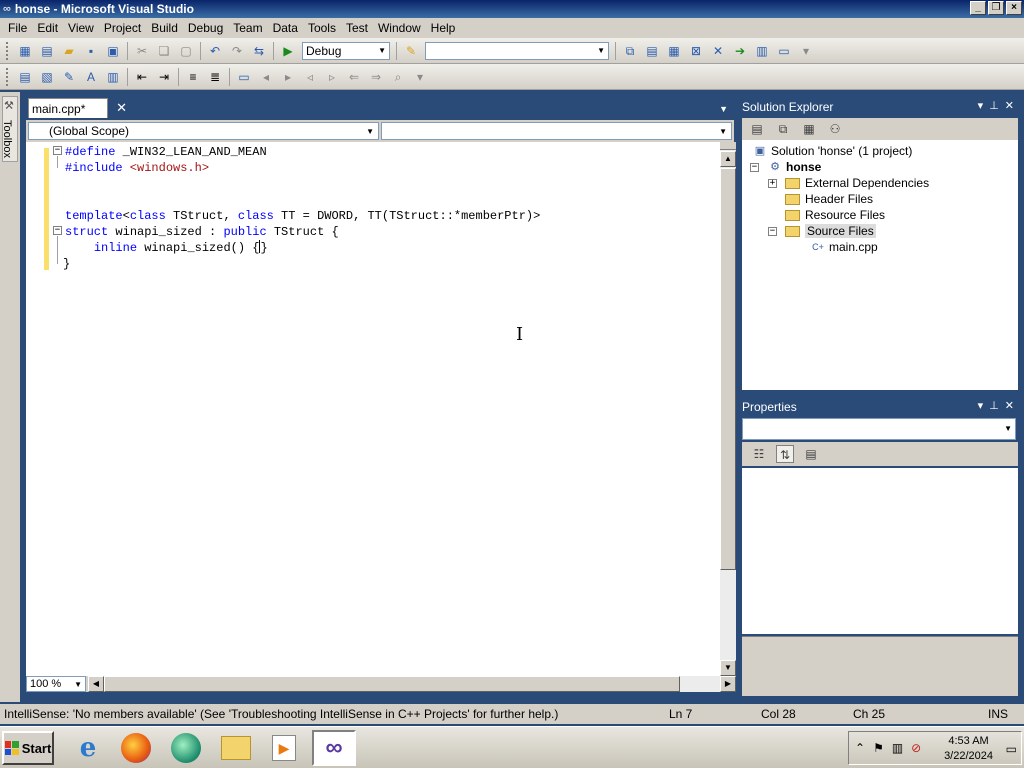 Image resolution: width=1024 pixels, height=768 pixels. What do you see at coordinates (266, 77) in the screenshot?
I see `previous-bookmark-icon: ◂` at bounding box center [266, 77].